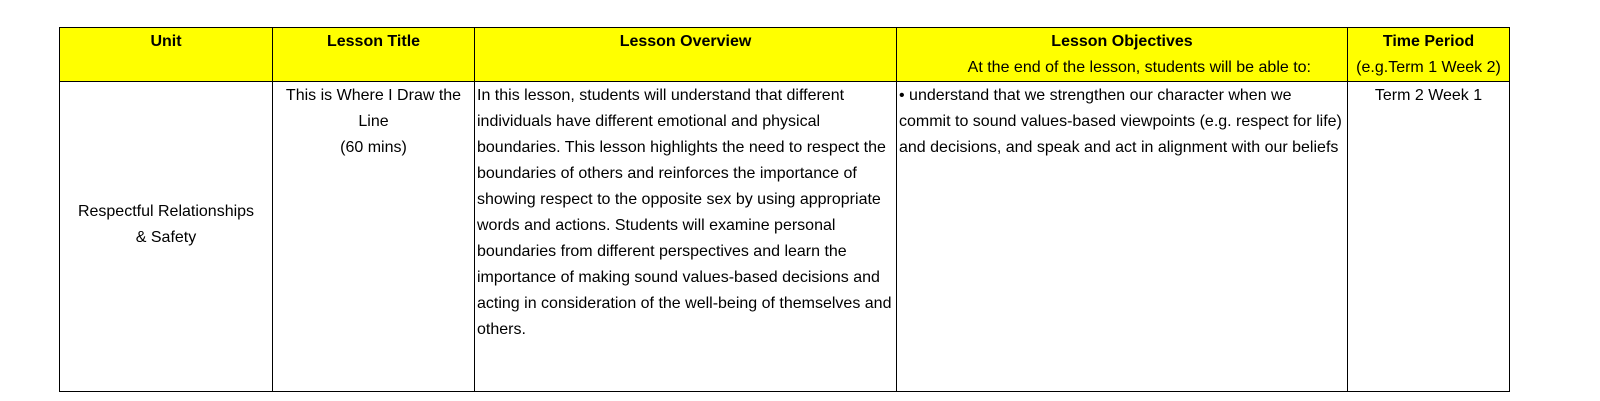  I want to click on header-lesson-objectives-label: Lesson Objectives, so click(1122, 41).